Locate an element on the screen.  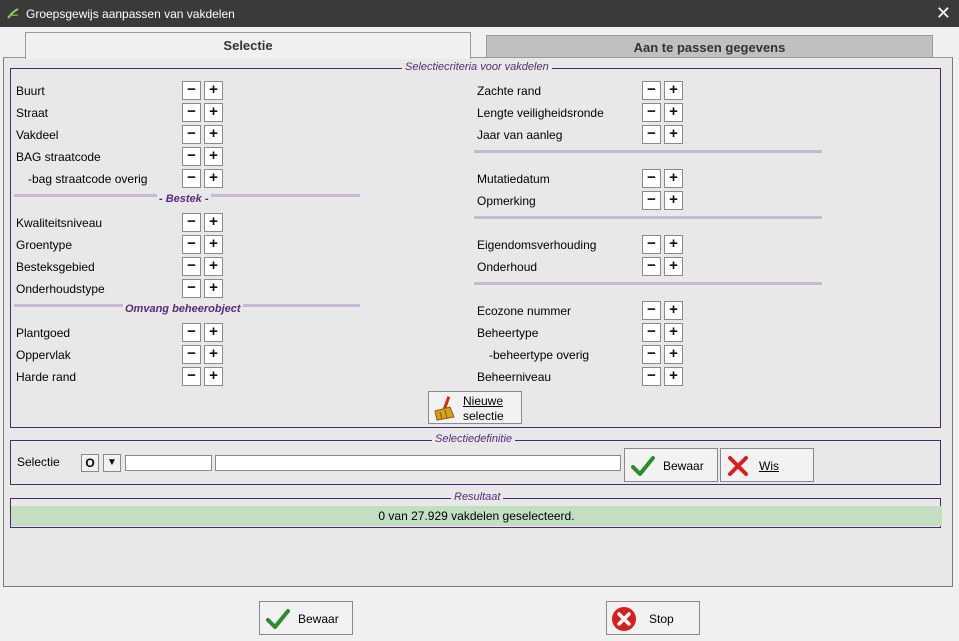
criteria-row: -bag straatcode overig − + is located at coordinates (120, 179).